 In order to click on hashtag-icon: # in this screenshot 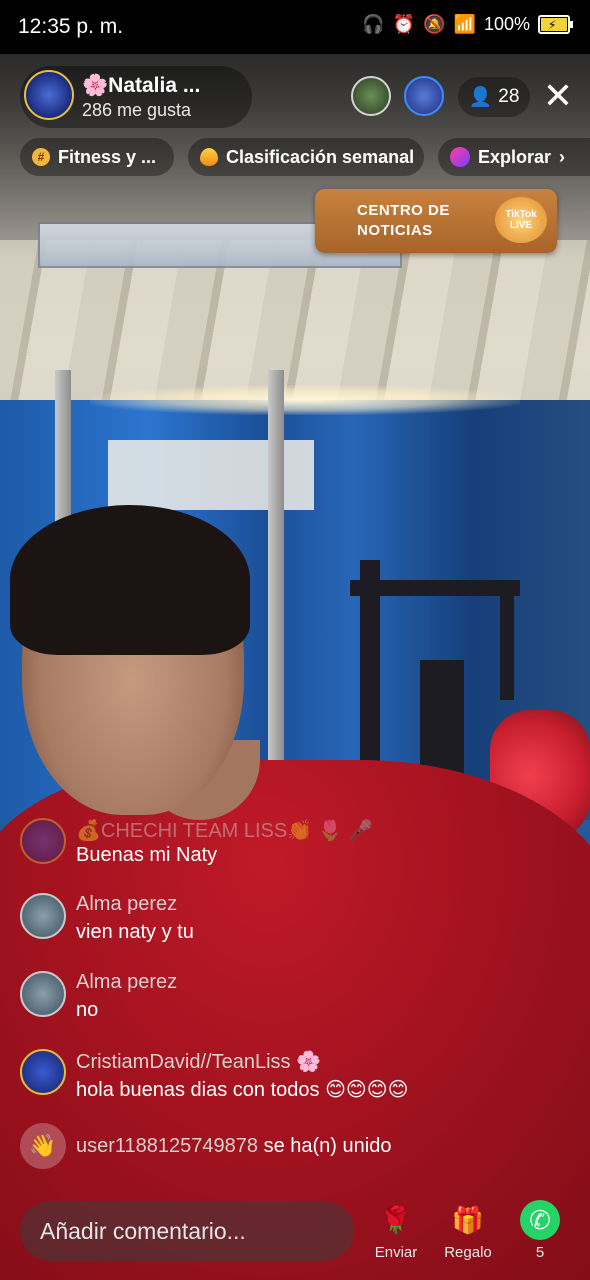, I will do `click(41, 157)`.